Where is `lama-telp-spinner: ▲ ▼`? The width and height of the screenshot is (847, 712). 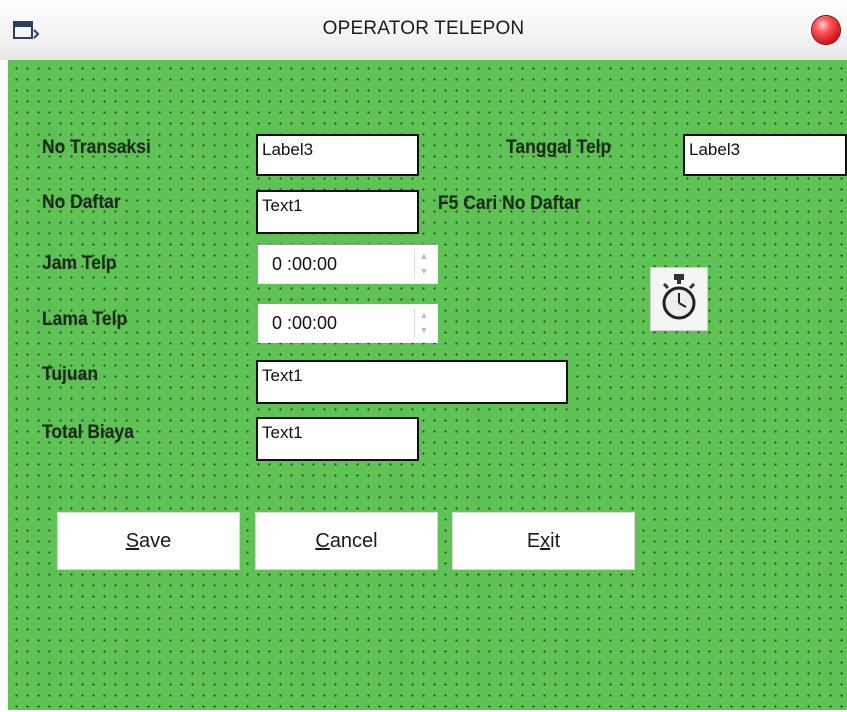 lama-telp-spinner: ▲ ▼ is located at coordinates (423, 323).